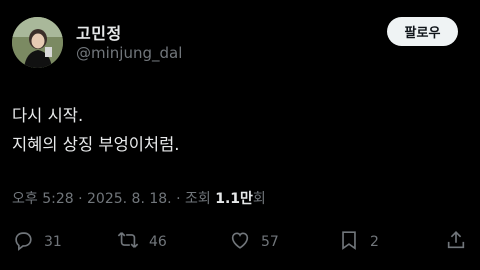 This screenshot has width=480, height=270. Describe the element at coordinates (129, 53) in the screenshot. I see `author-handle: @minjung_dal` at that location.